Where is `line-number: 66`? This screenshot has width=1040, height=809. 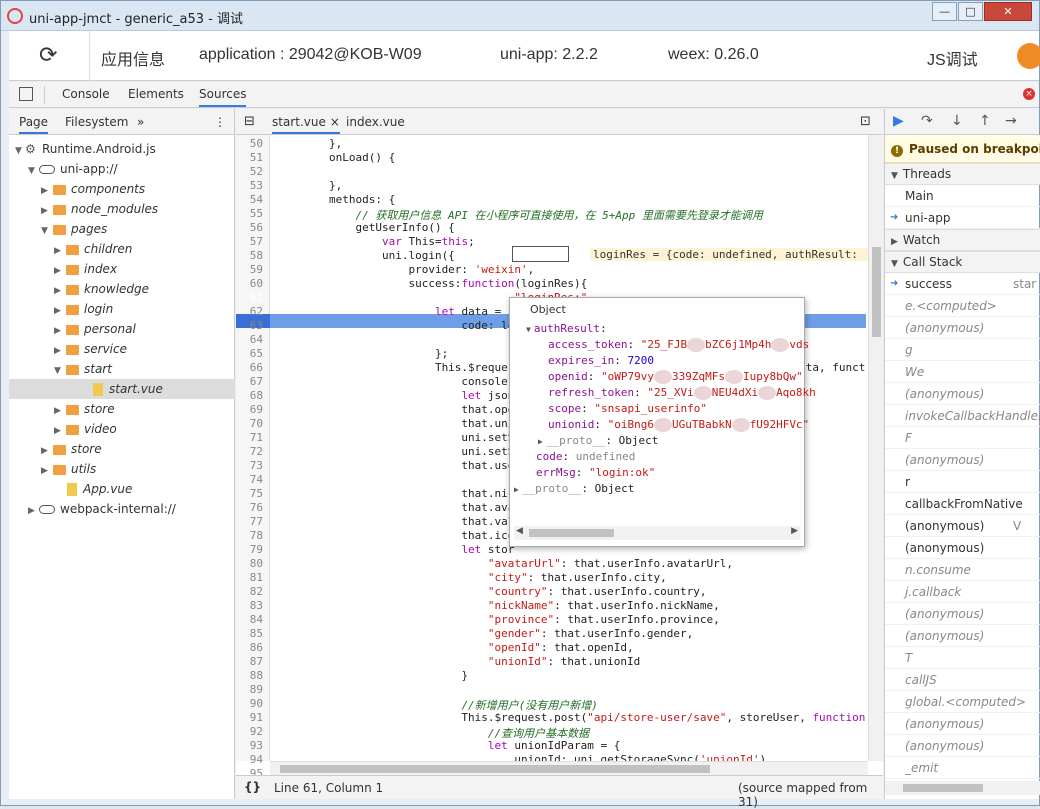
line-number: 66 is located at coordinates (256, 367).